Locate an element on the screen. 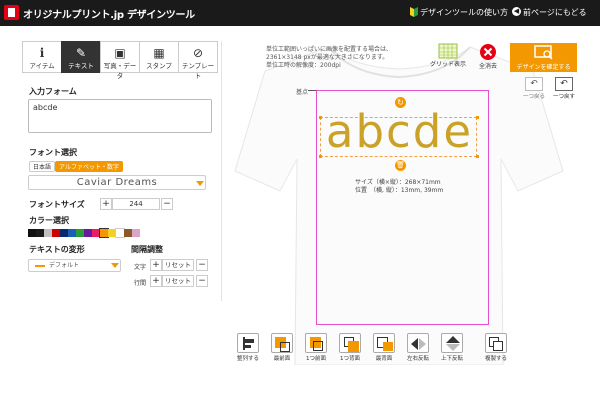  trash-icon: 🗑 is located at coordinates (400, 165).